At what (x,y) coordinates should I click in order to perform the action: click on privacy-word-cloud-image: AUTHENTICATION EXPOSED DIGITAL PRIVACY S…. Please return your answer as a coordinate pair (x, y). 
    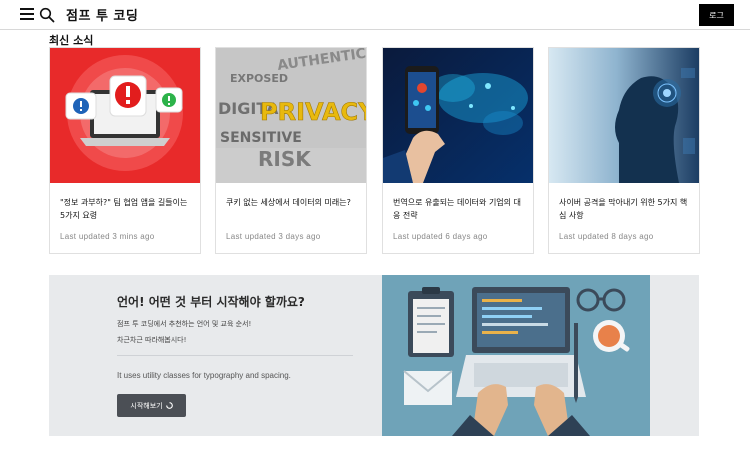
    Looking at the image, I should click on (291, 115).